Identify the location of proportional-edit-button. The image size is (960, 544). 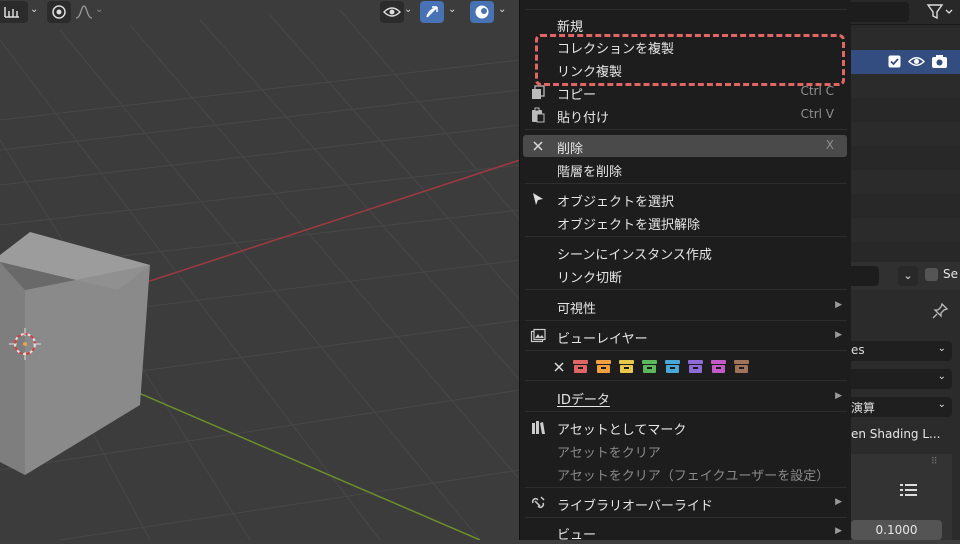
(59, 12).